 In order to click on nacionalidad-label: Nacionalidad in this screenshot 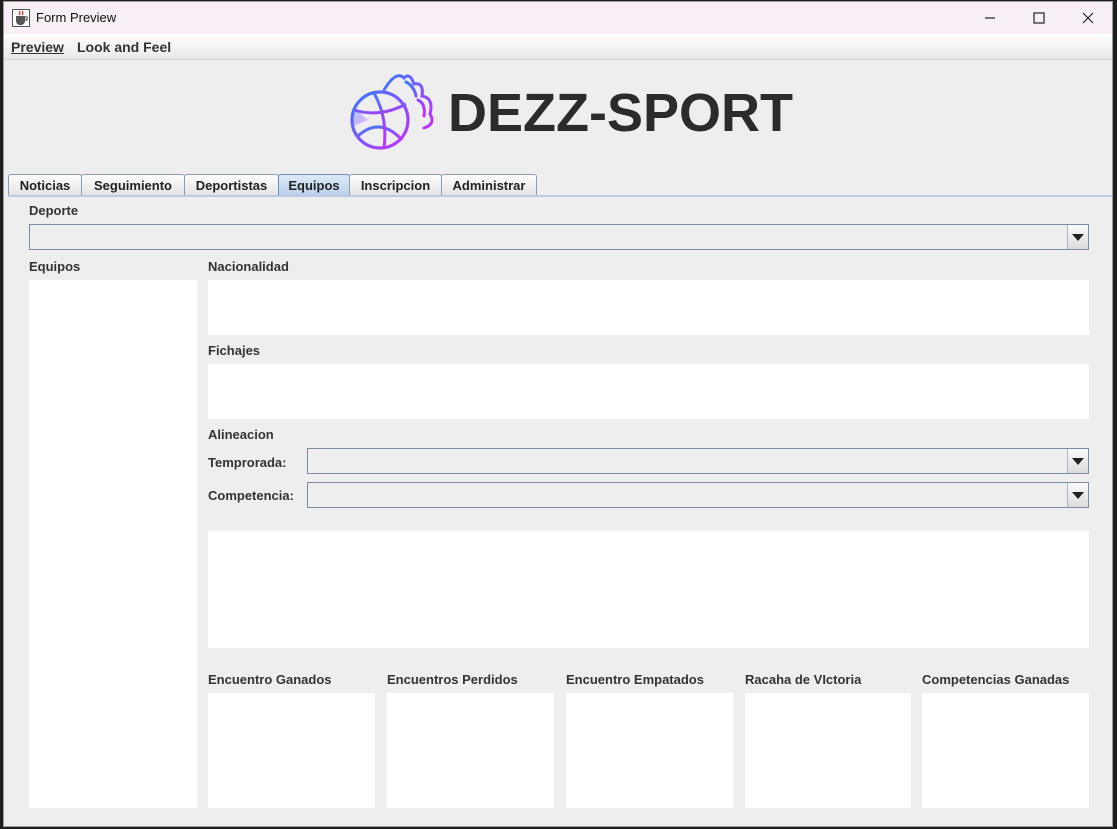, I will do `click(248, 266)`.